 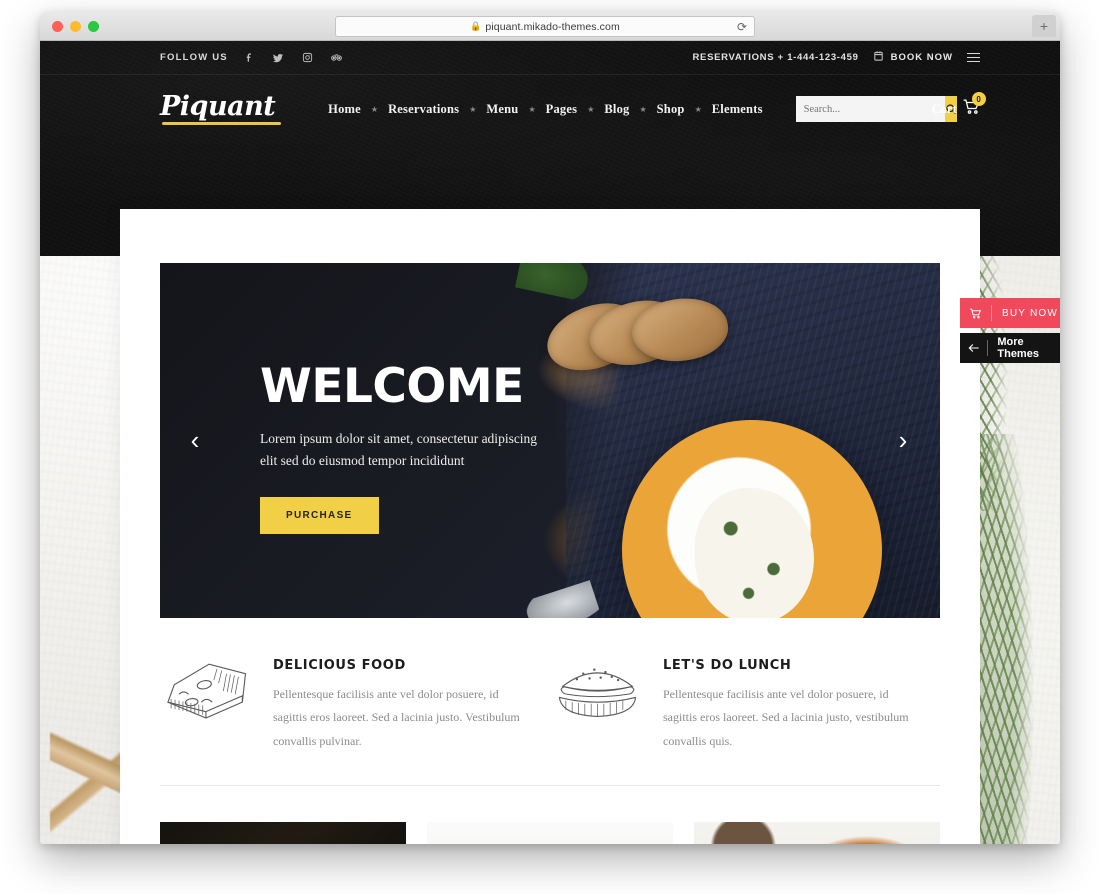 What do you see at coordinates (550, 815) in the screenshot?
I see `gallery-row` at bounding box center [550, 815].